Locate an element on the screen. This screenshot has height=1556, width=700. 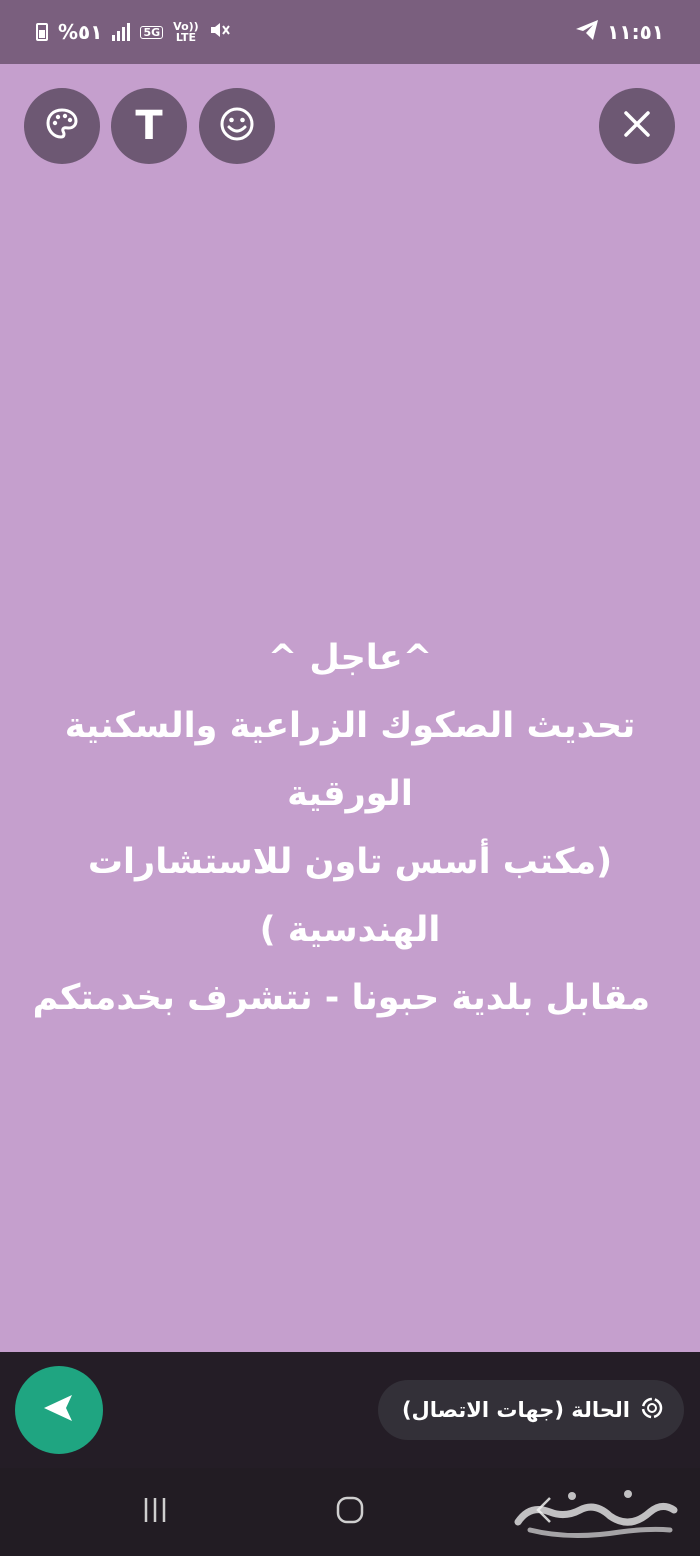
telegram-icon is located at coordinates (587, 32).